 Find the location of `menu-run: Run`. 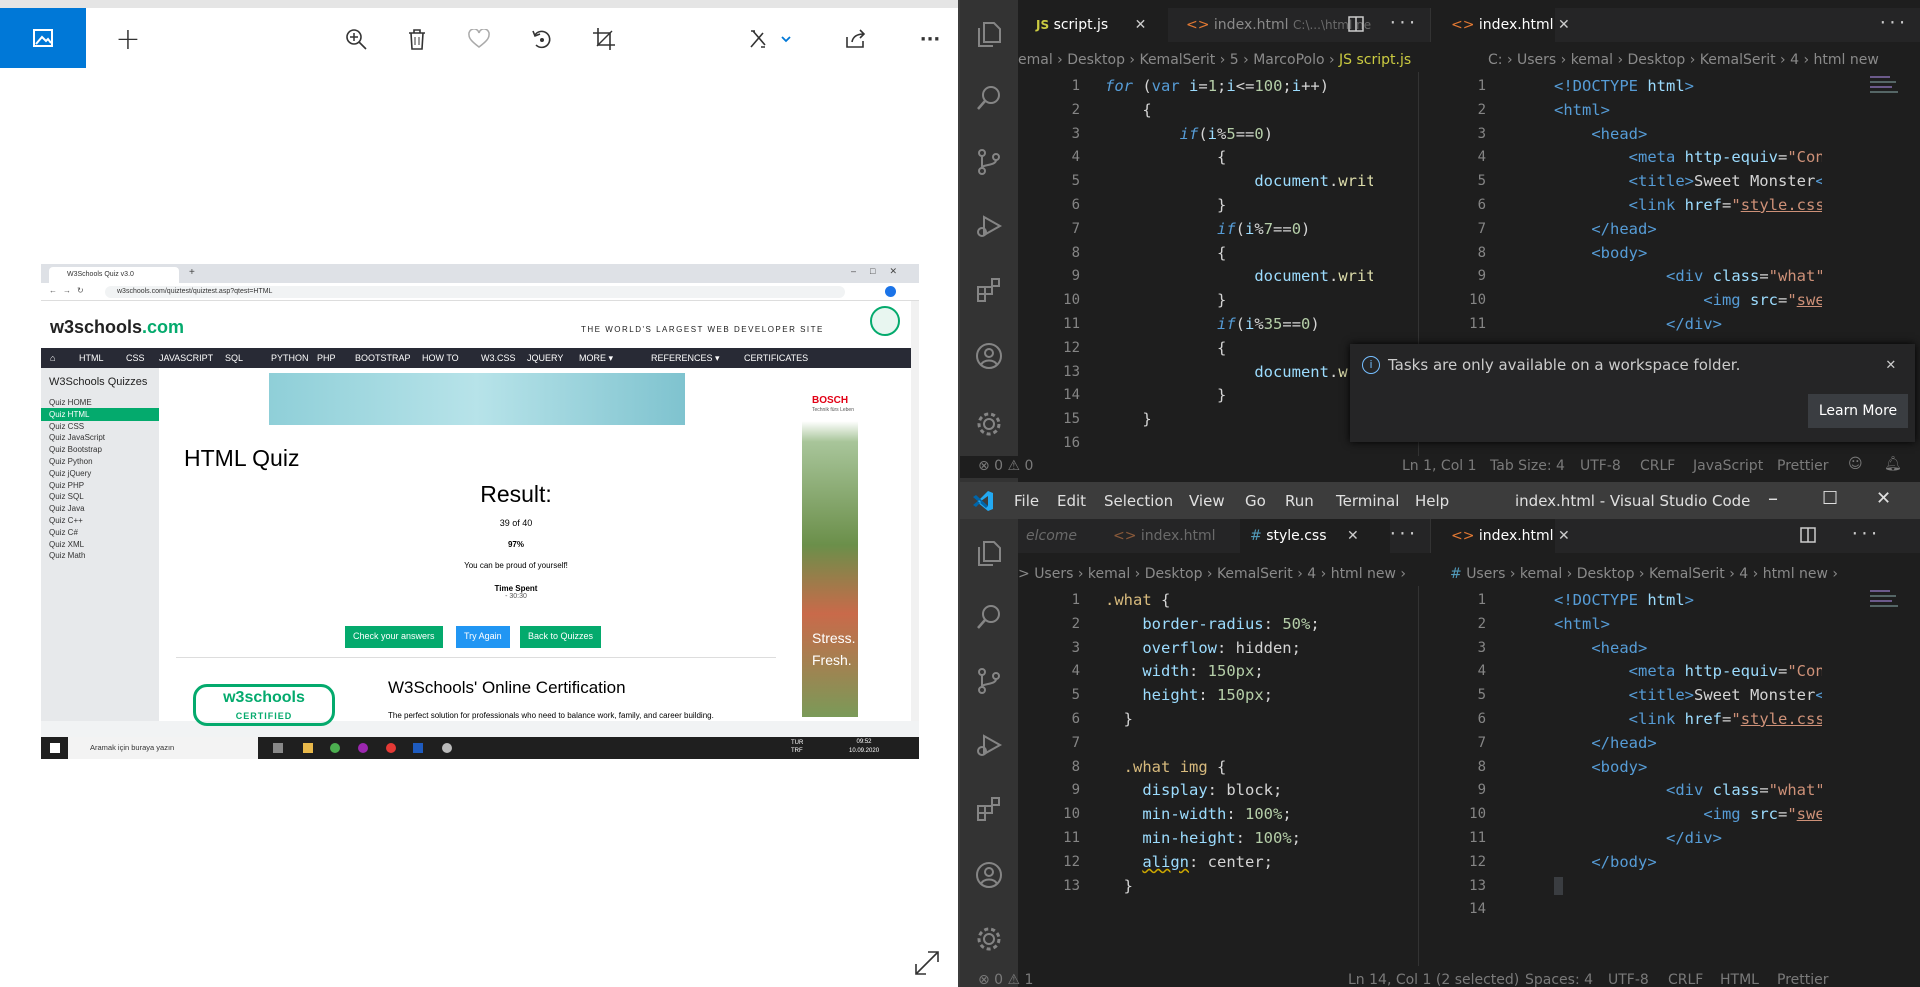

menu-run: Run is located at coordinates (1299, 501).